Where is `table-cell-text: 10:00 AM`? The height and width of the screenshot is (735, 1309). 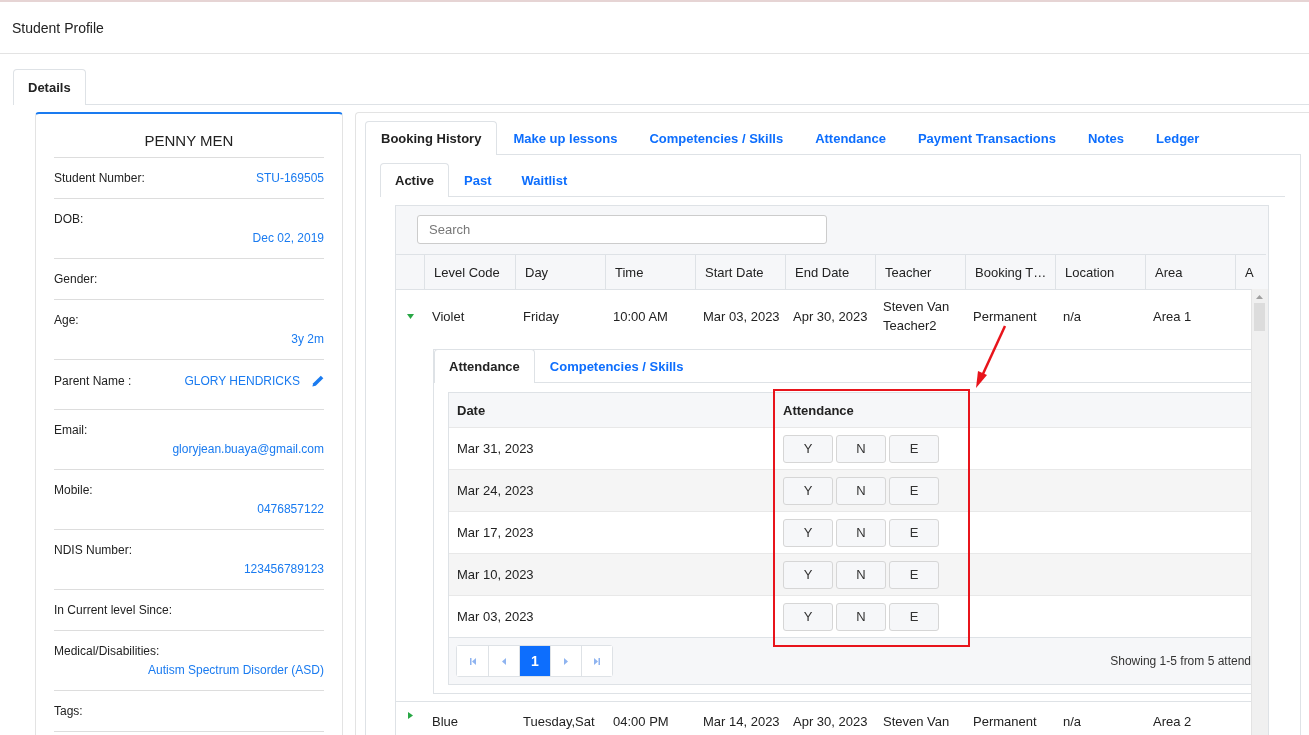
table-cell-text: 10:00 AM is located at coordinates (640, 316).